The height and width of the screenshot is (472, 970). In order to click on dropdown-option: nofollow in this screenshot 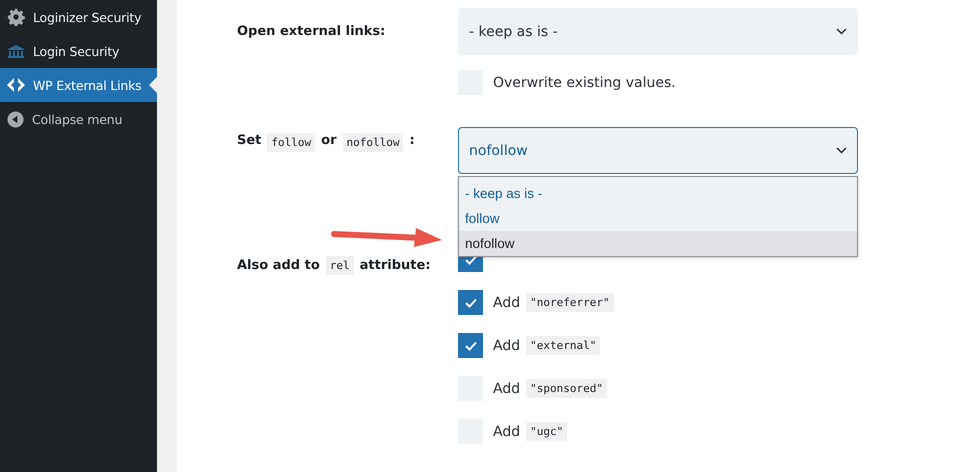, I will do `click(658, 243)`.